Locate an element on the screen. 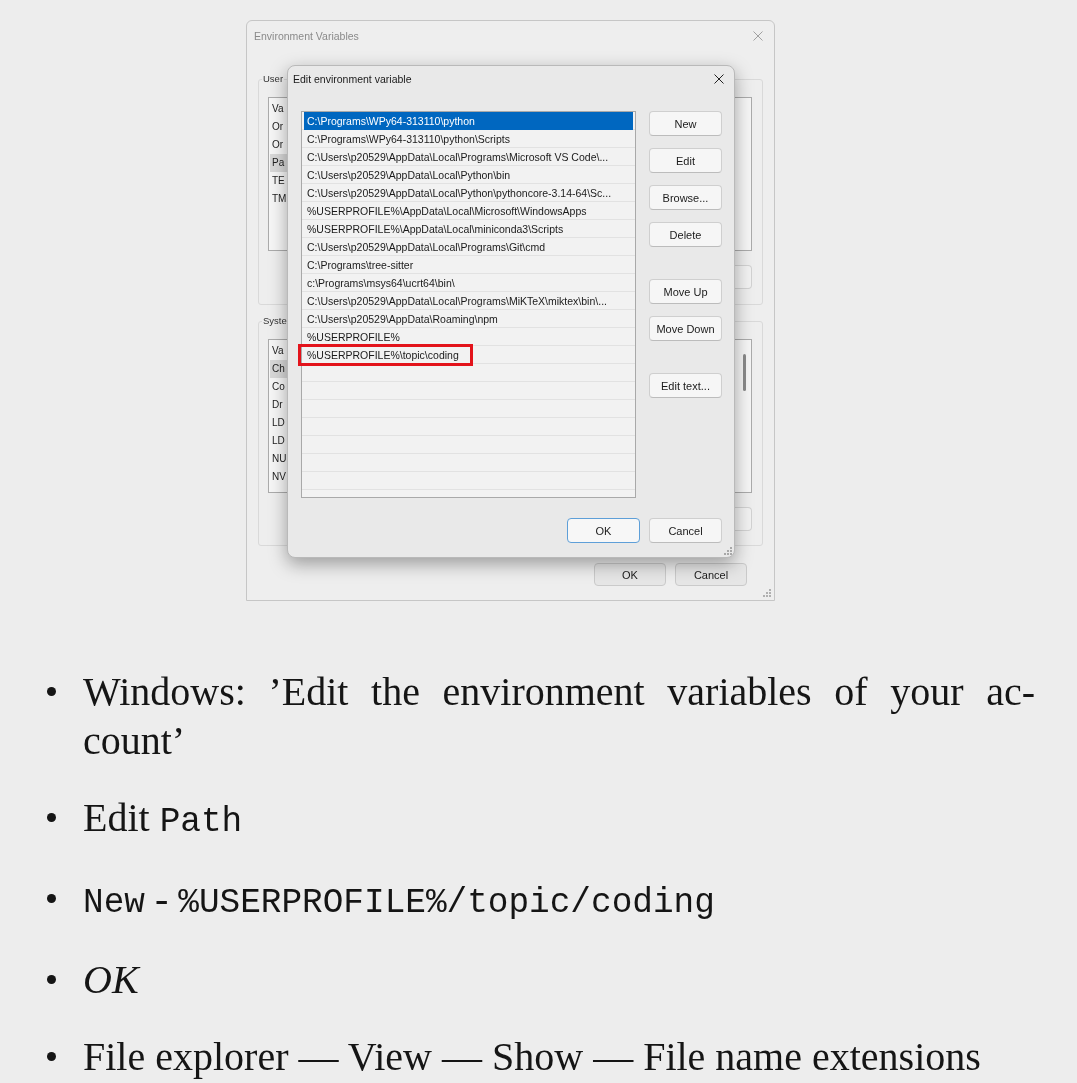  path-entry: C:\Users\p20529\AppData\Local\Programs\Git\cmd is located at coordinates (468, 247).